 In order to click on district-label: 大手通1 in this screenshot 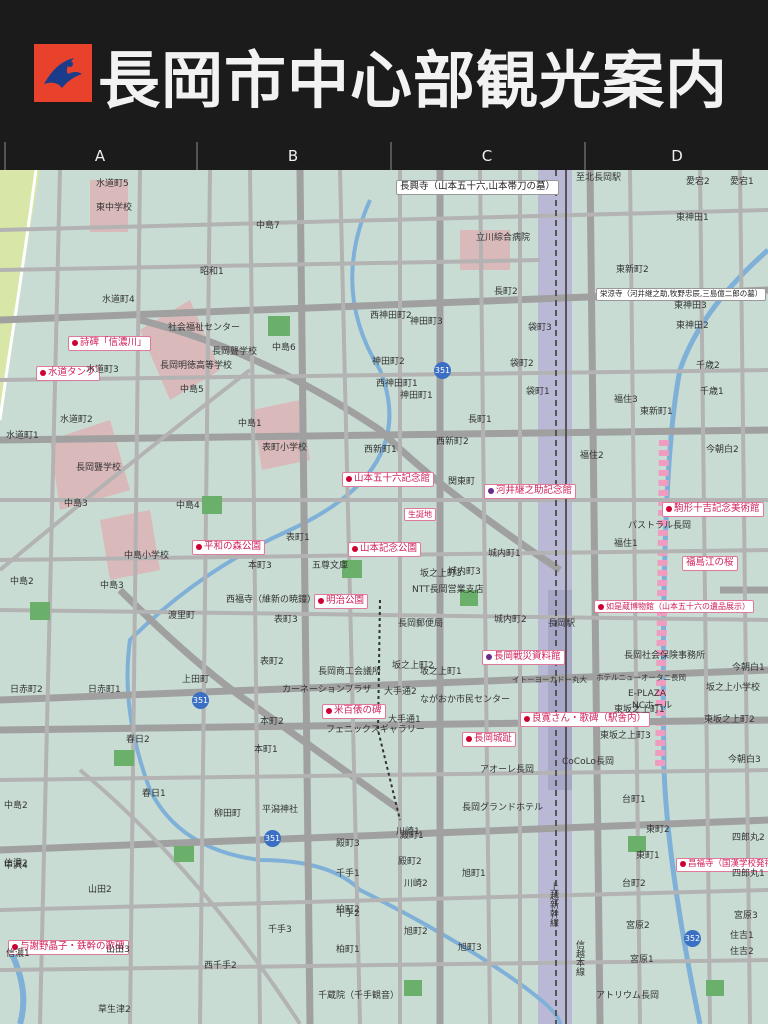, I will do `click(404, 720)`.